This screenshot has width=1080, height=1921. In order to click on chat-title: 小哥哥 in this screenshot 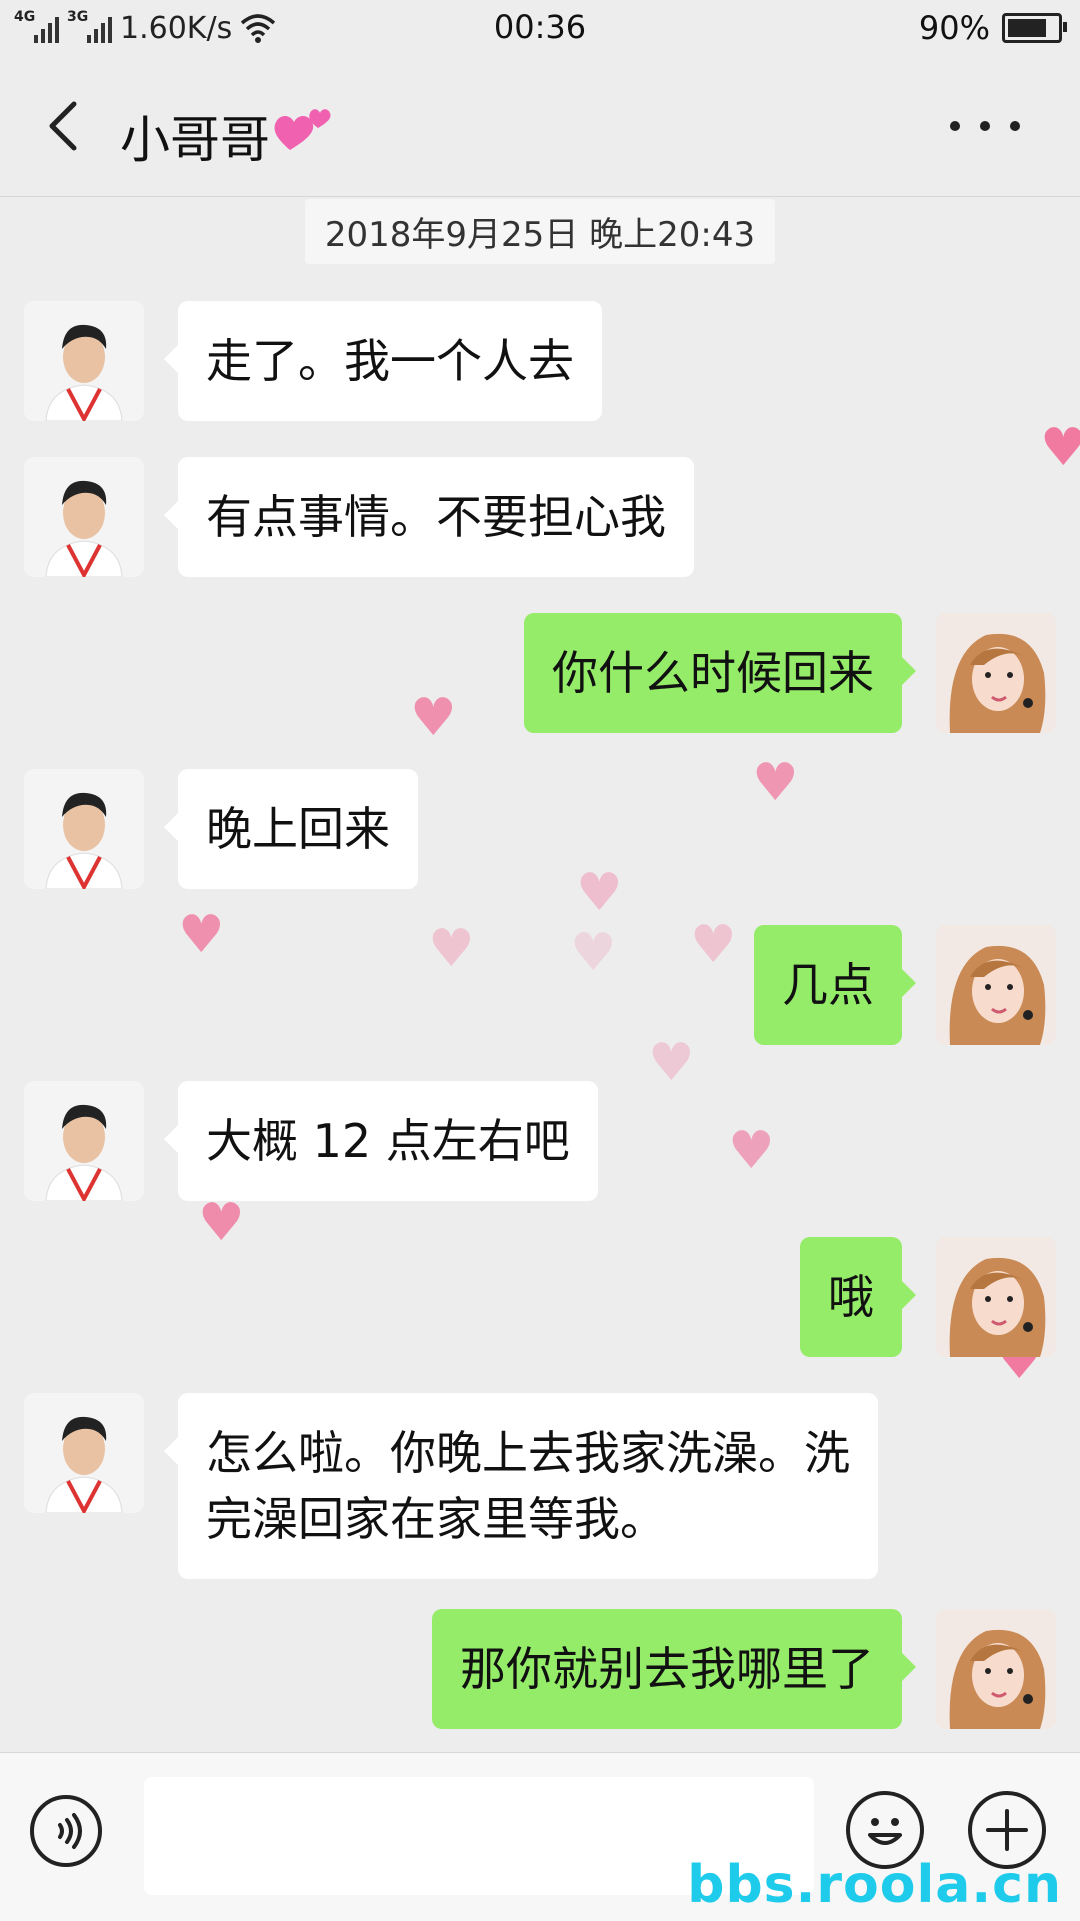, I will do `click(228, 136)`.